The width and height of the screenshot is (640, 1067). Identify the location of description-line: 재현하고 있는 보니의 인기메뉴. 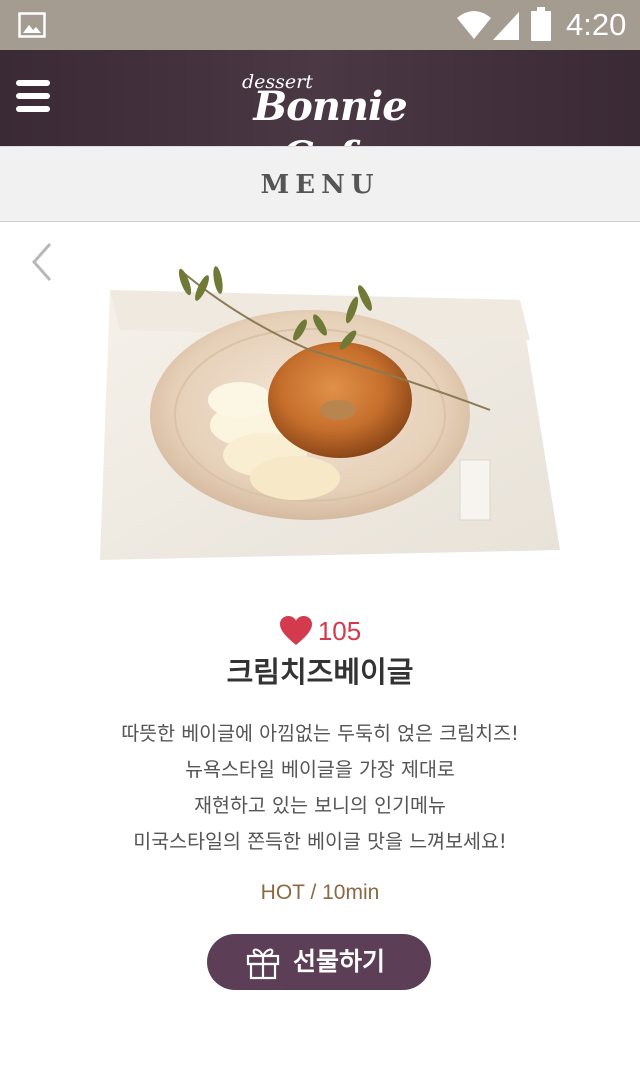
(320, 805).